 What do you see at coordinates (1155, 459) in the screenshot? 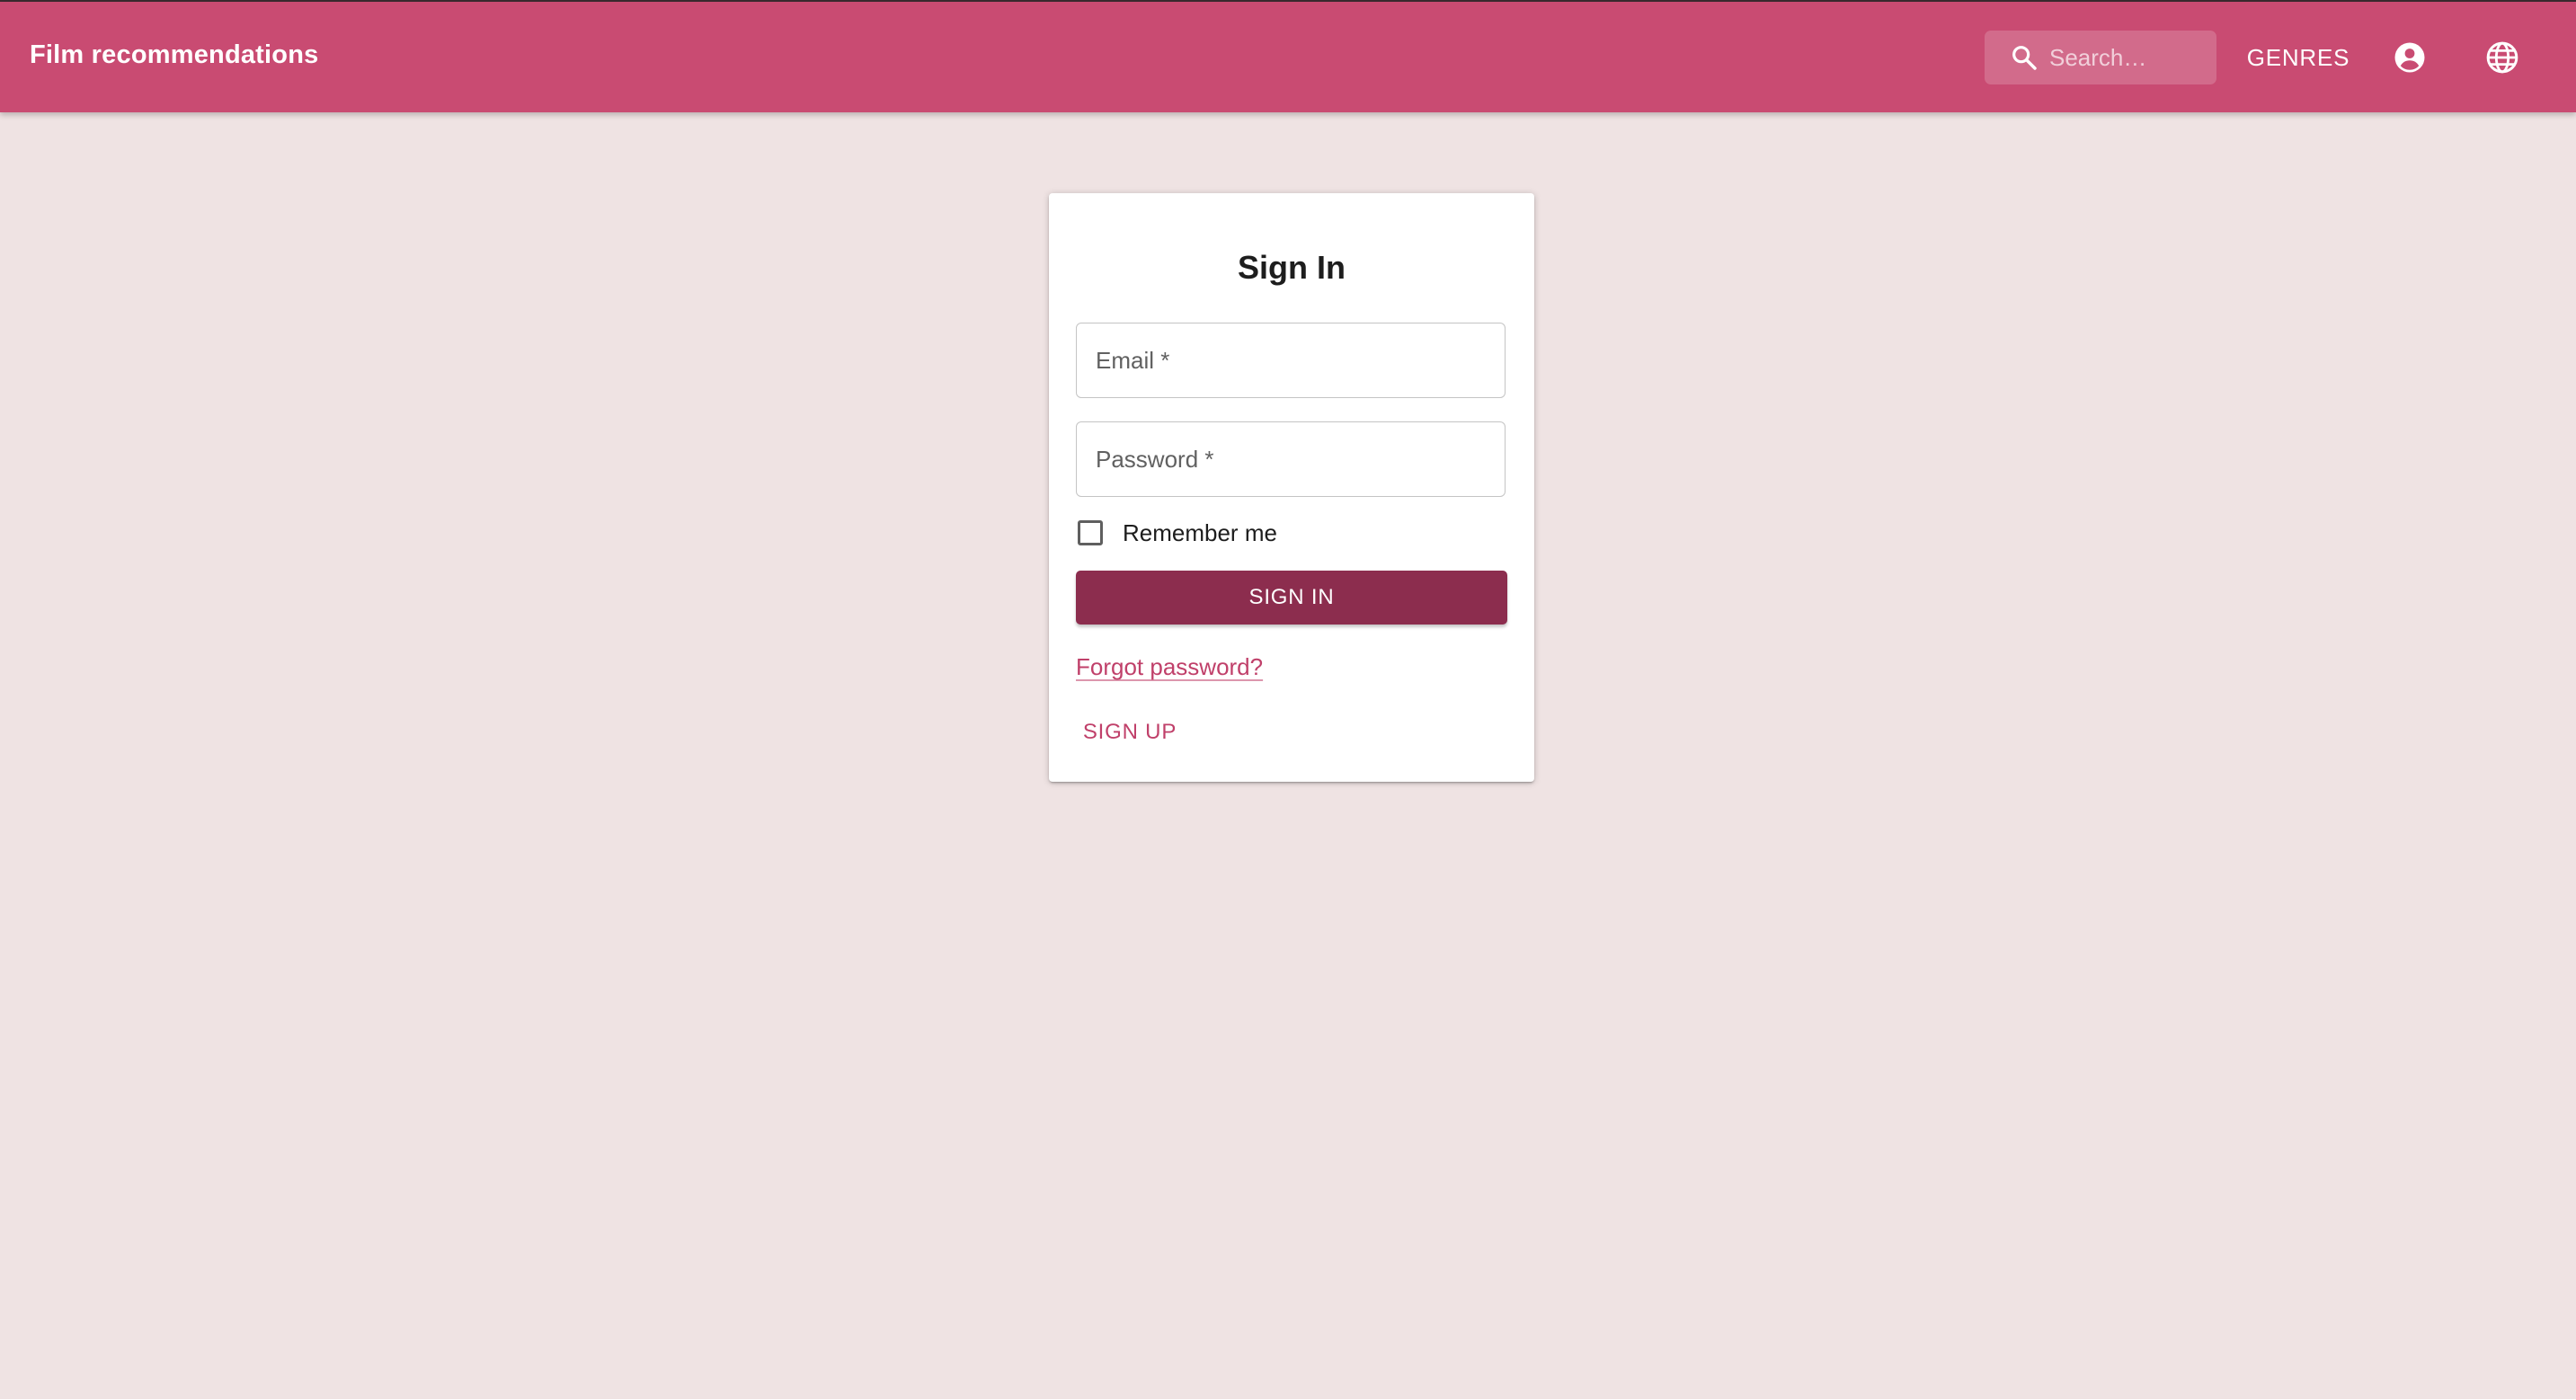
I see `password-field-label: Password *` at bounding box center [1155, 459].